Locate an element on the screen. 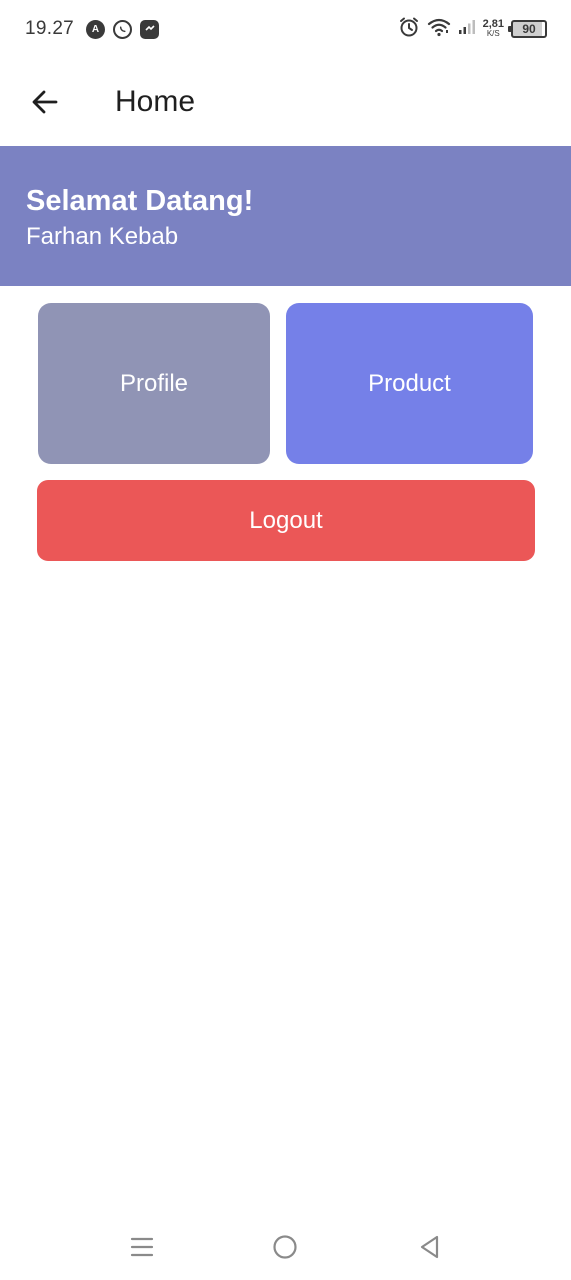  wifi-icon is located at coordinates (439, 29).